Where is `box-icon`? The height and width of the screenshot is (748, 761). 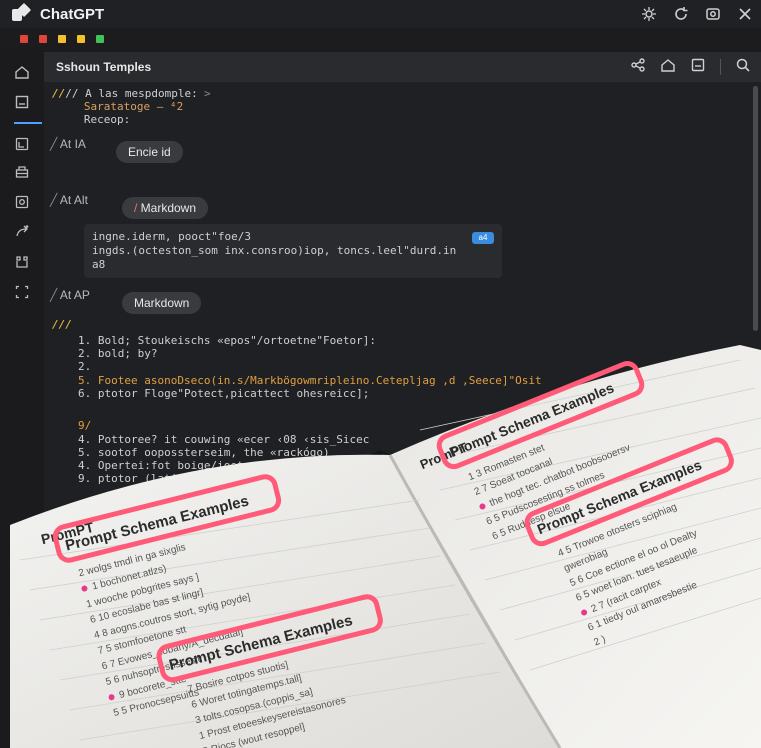
box-icon is located at coordinates (22, 262).